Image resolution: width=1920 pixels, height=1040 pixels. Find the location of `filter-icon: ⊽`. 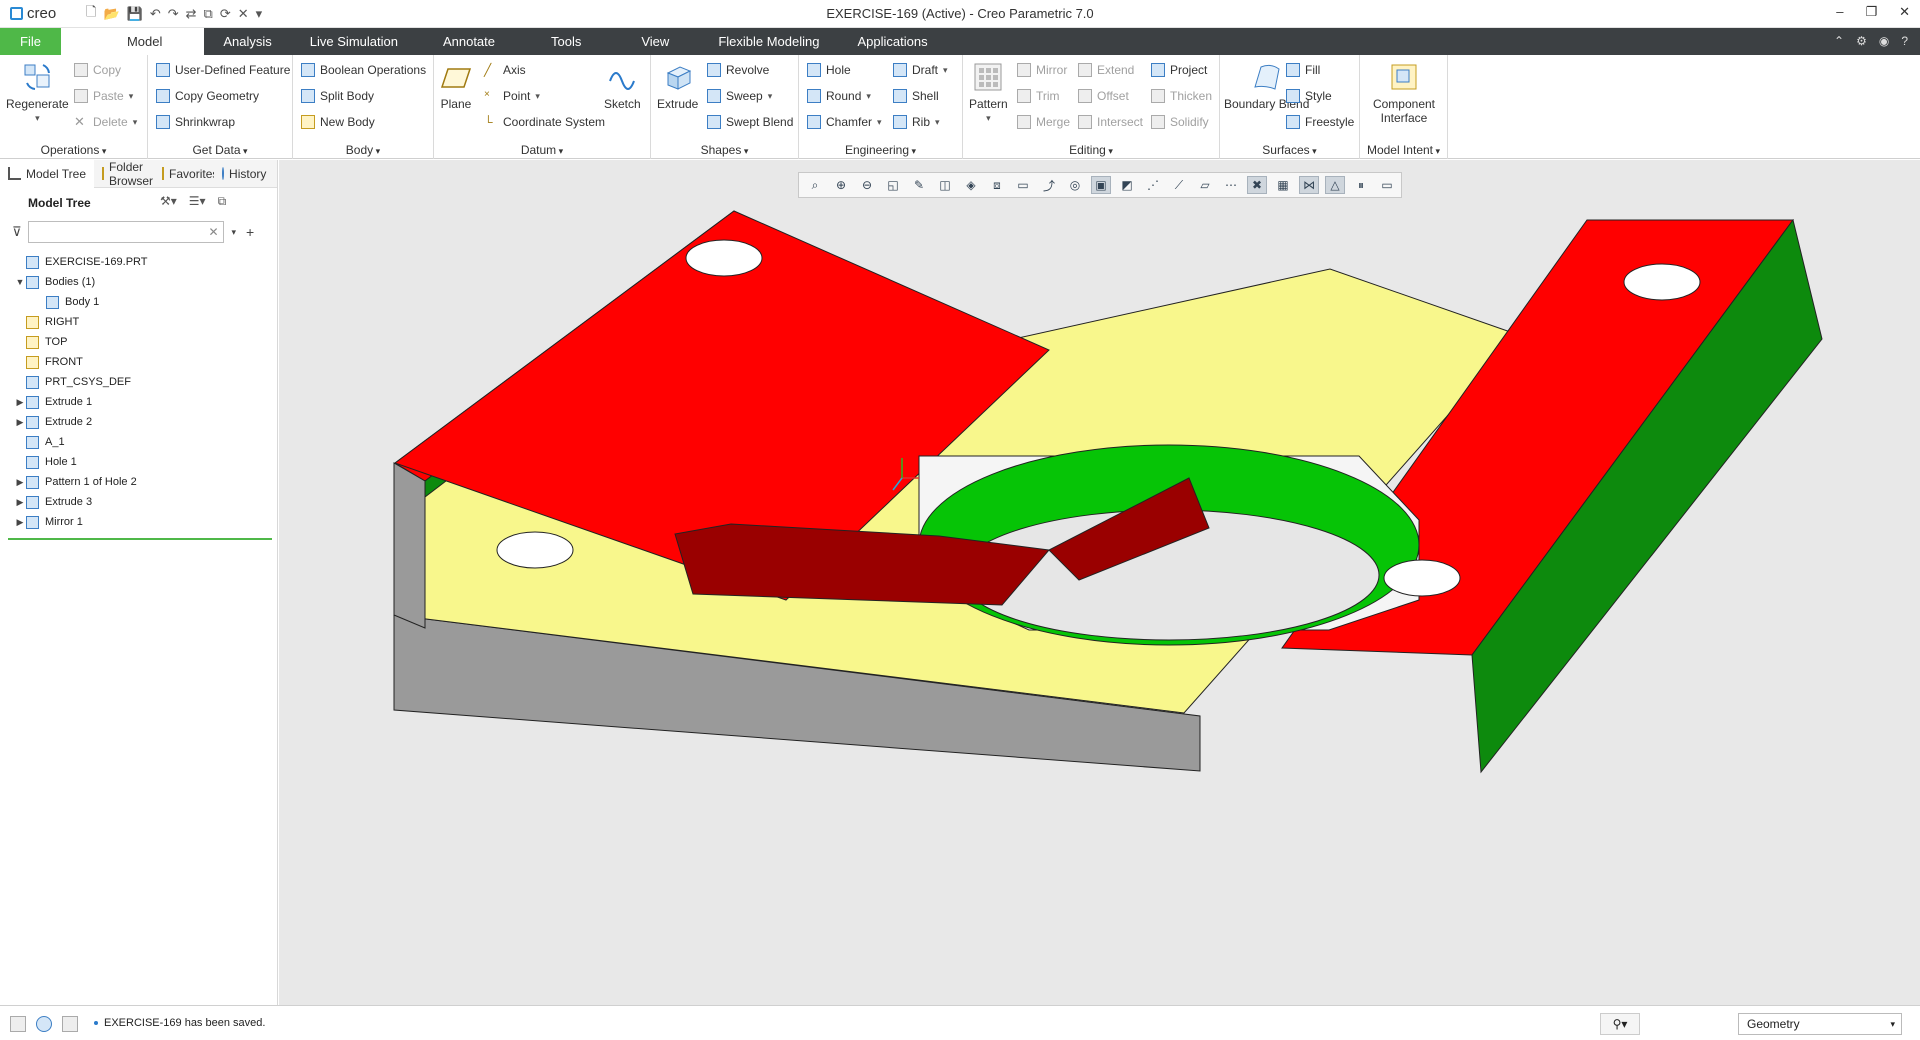

filter-icon: ⊽ is located at coordinates (17, 232).